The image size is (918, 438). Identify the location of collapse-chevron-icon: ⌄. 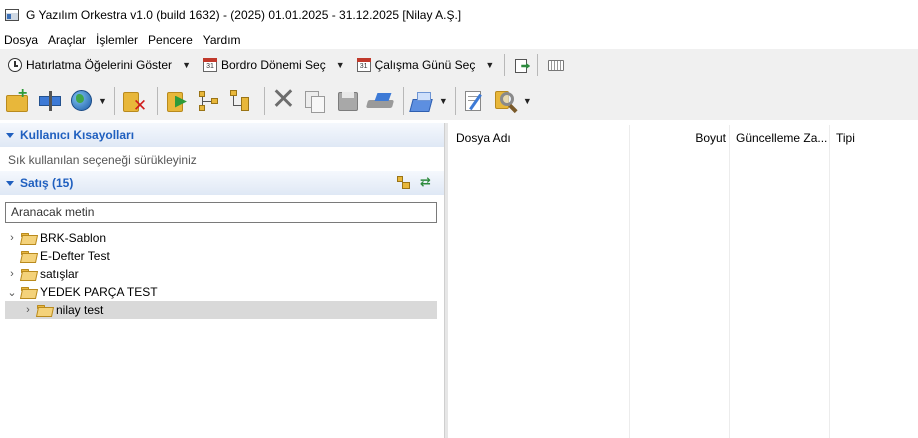
(12, 292).